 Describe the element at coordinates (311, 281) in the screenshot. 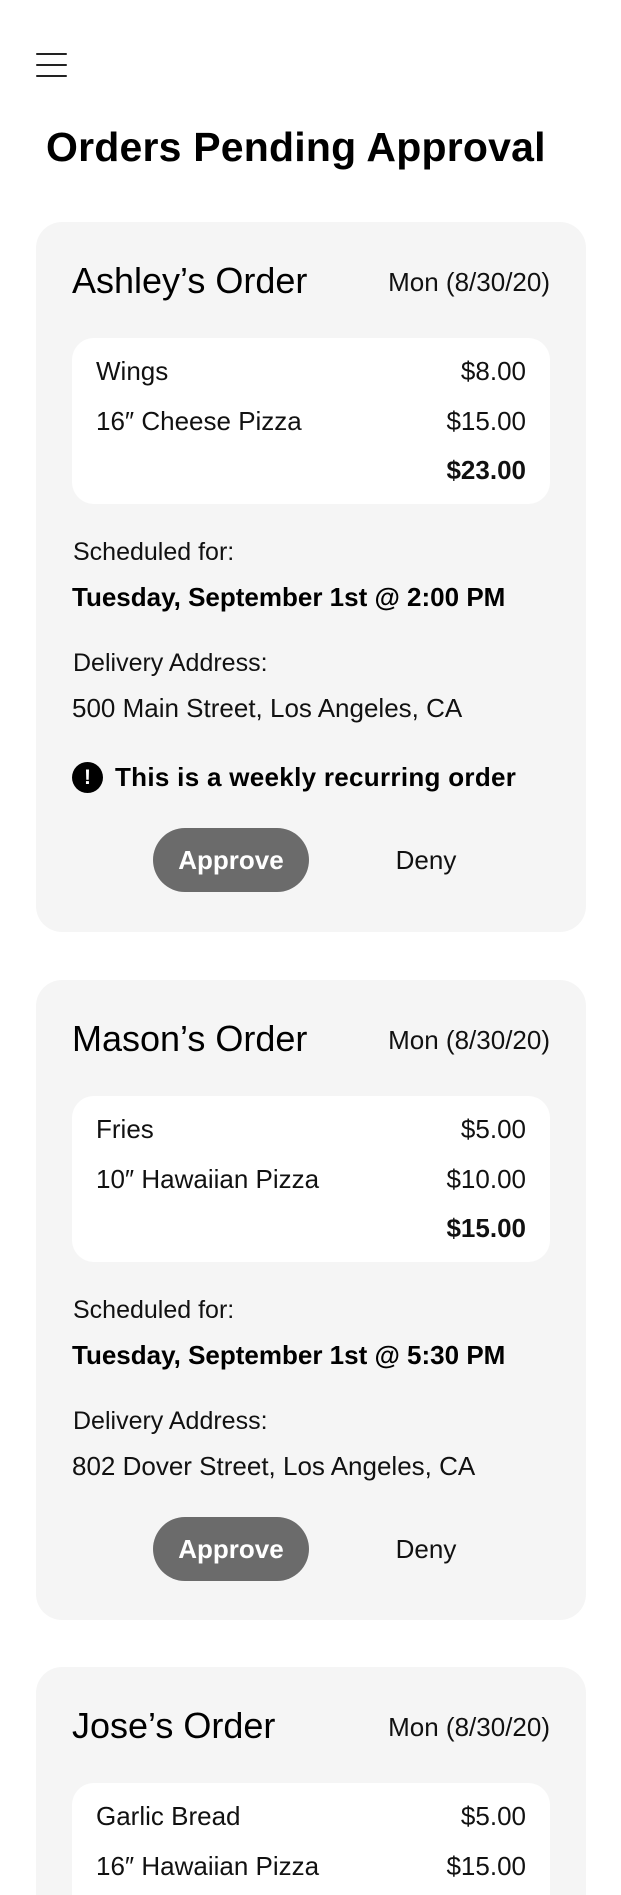

I see `order-header: Ashley’s Order Mon (8/30/20)` at that location.